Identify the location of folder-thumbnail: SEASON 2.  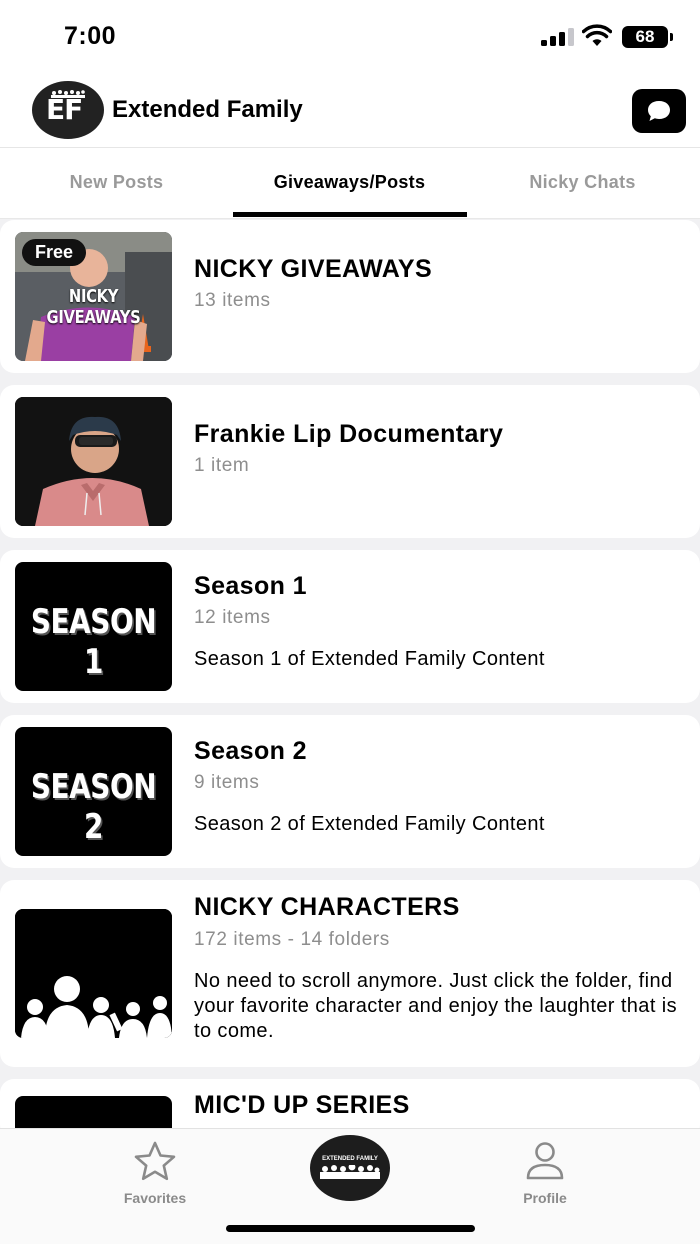
(93, 791).